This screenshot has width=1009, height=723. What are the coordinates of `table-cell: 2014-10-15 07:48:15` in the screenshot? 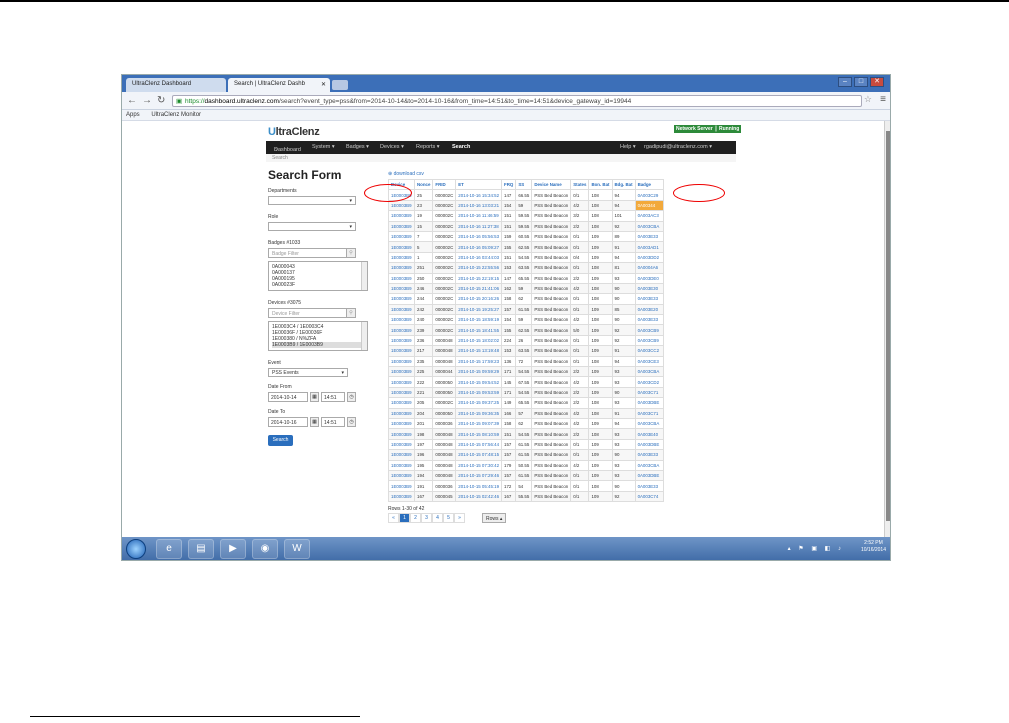 It's located at (479, 455).